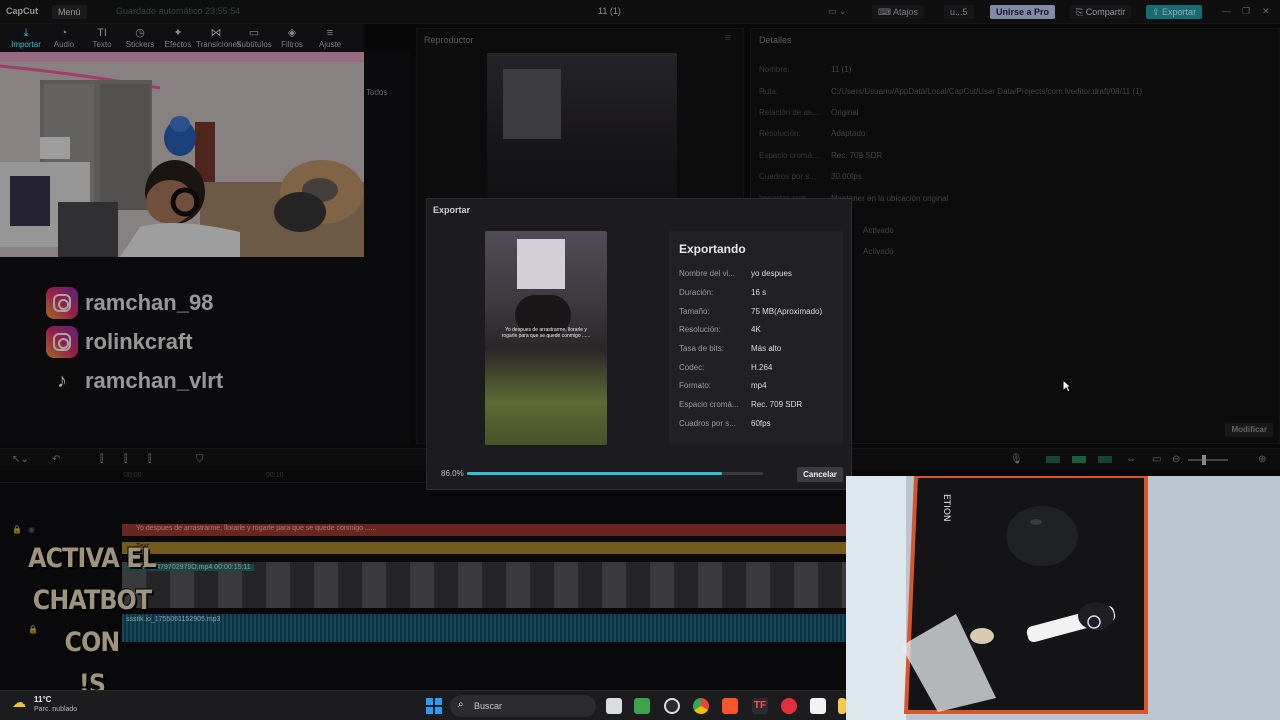 The height and width of the screenshot is (720, 1280). I want to click on zoom-slider, so click(1208, 460).